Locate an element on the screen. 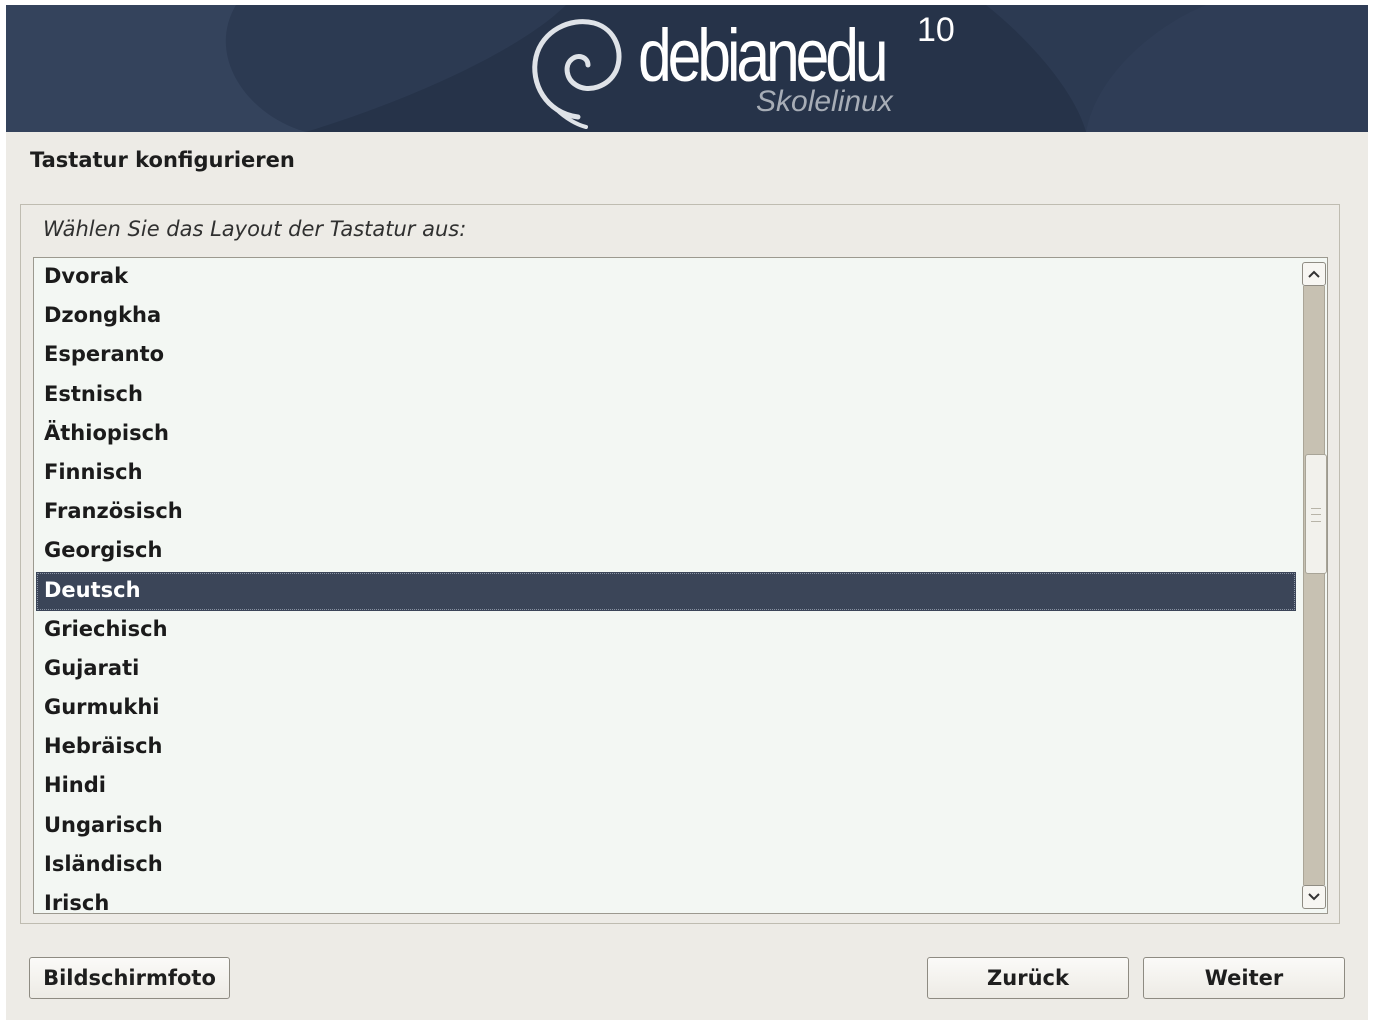 Image resolution: width=1378 pixels, height=1021 pixels. list-item: Finnisch is located at coordinates (666, 473).